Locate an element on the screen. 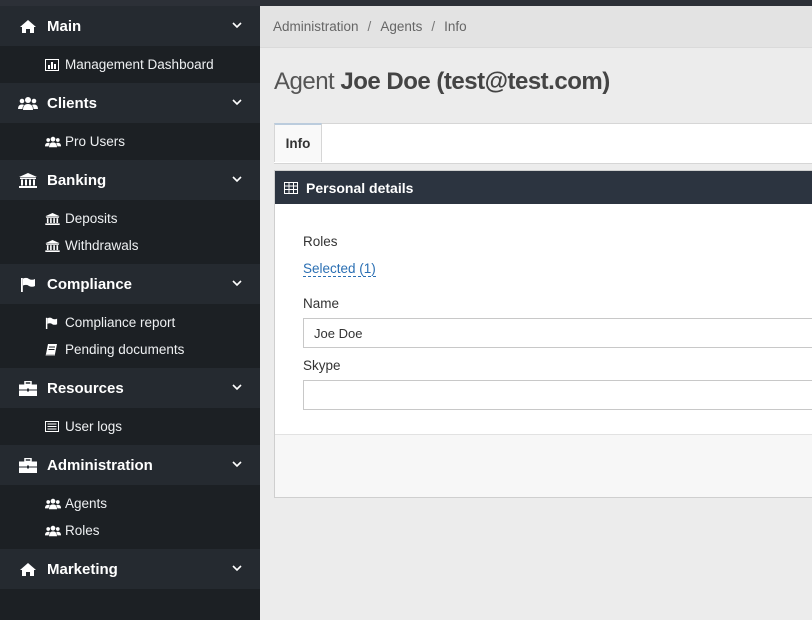 Image resolution: width=812 pixels, height=620 pixels. sidebar-item-pending-documents: Pending documents is located at coordinates (130, 349).